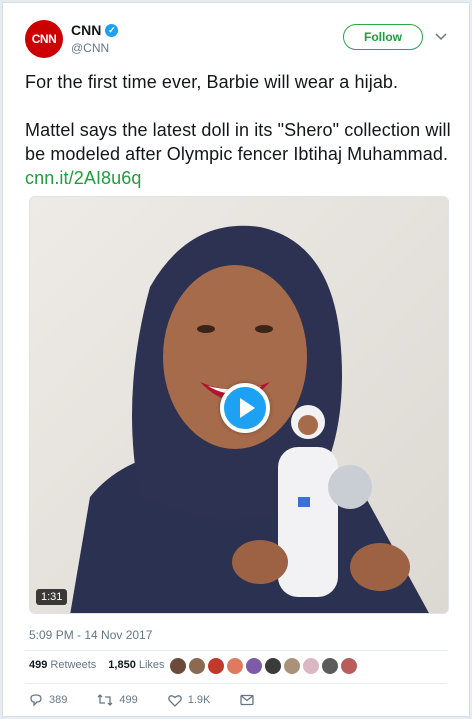  What do you see at coordinates (174, 700) in the screenshot?
I see `heart-icon` at bounding box center [174, 700].